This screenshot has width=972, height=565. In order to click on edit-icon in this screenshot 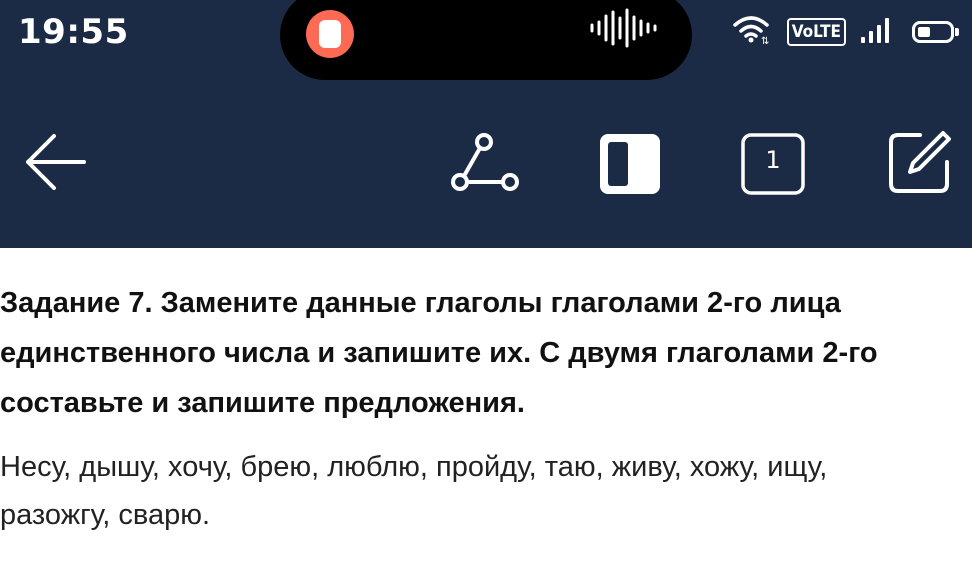, I will do `click(919, 165)`.